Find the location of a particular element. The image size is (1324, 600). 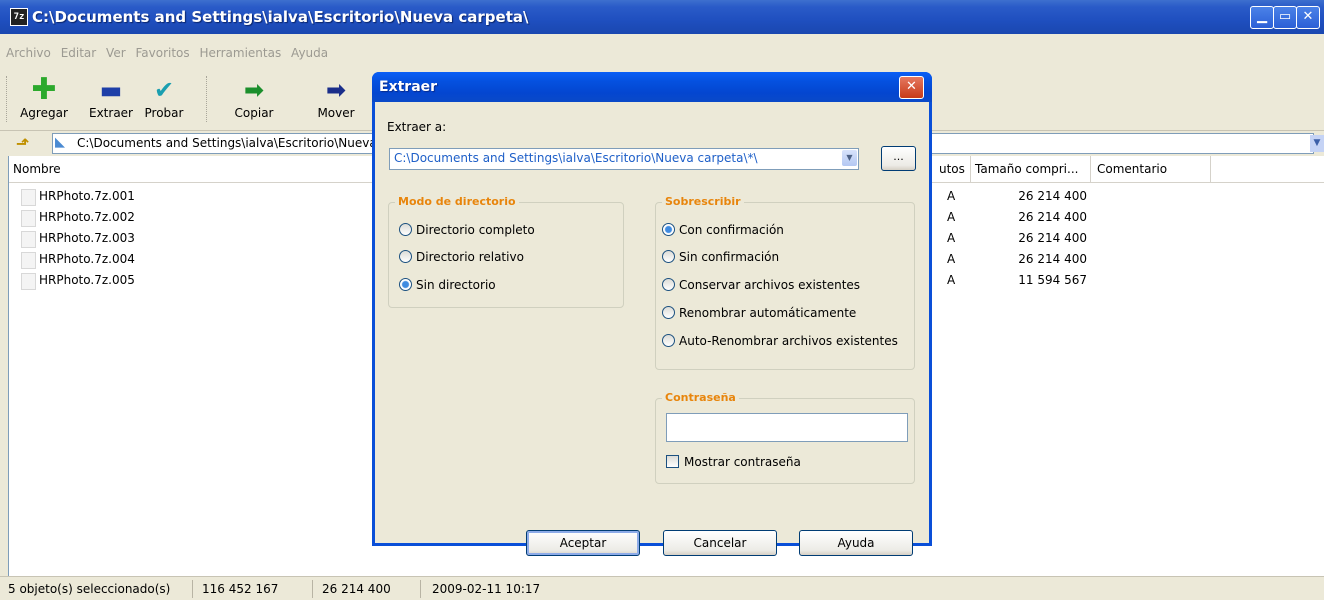

check-icon: ✔ is located at coordinates (164, 90).